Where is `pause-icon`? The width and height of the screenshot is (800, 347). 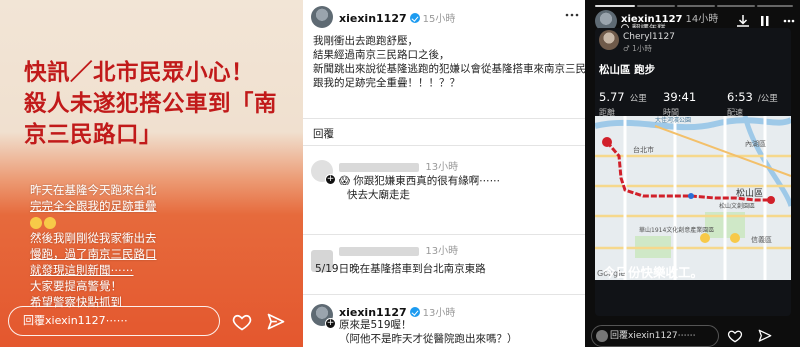 pause-icon is located at coordinates (765, 21).